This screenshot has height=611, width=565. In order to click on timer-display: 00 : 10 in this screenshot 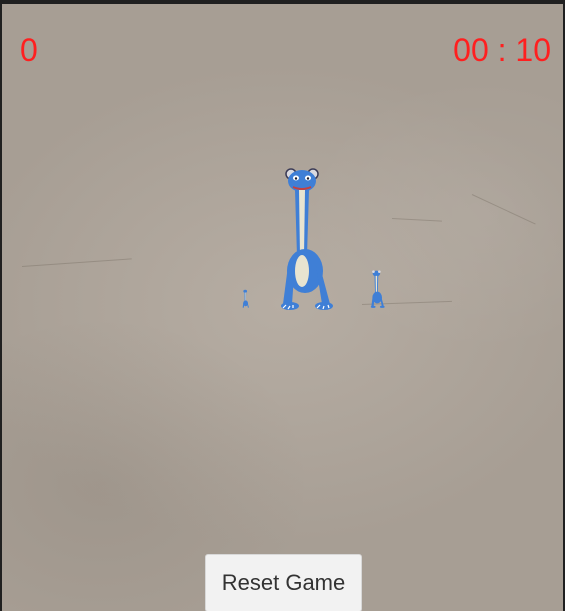, I will do `click(502, 50)`.